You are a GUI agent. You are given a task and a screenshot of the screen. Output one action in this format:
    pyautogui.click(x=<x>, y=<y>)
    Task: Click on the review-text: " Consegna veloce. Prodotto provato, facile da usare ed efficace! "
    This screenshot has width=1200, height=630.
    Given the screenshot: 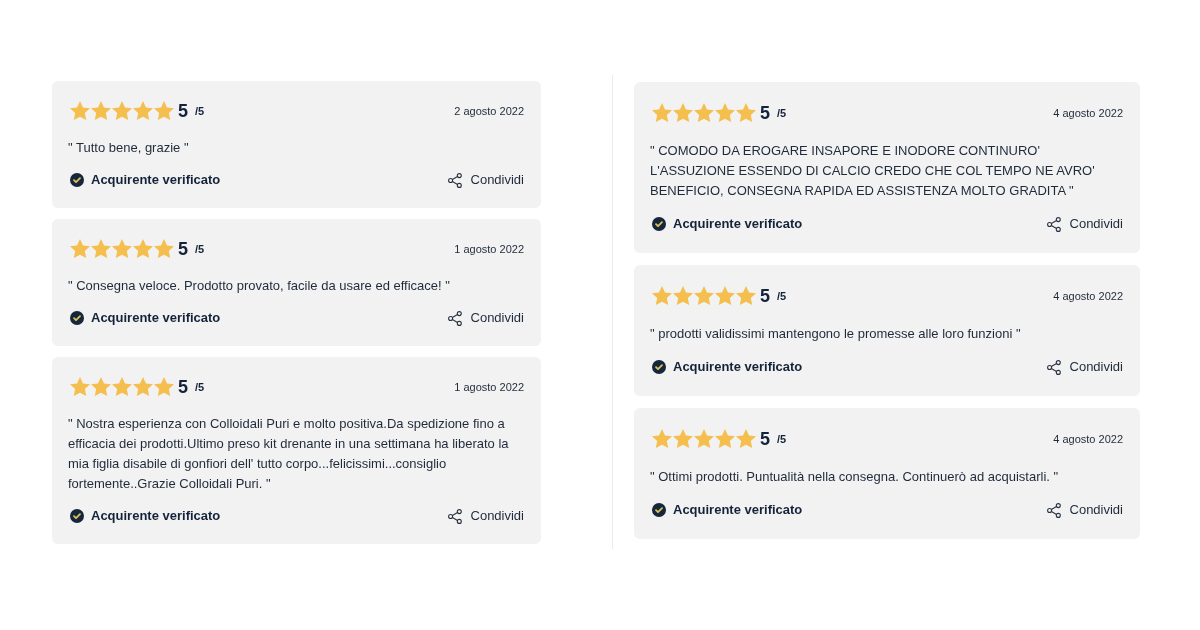 What is the action you would take?
    pyautogui.click(x=259, y=286)
    